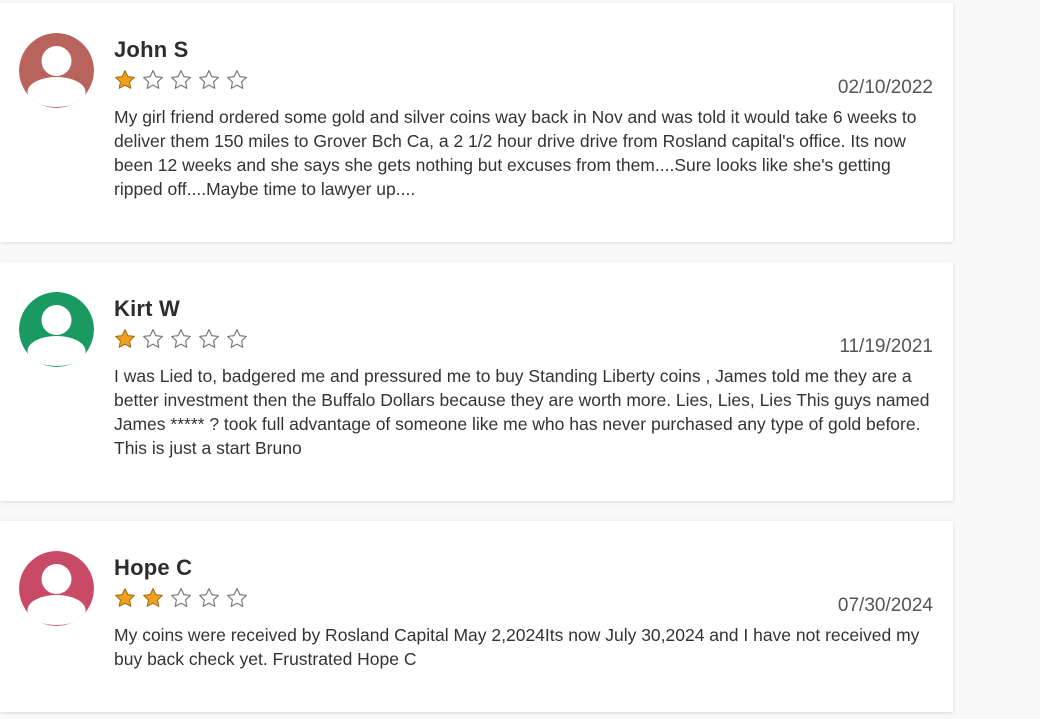 The image size is (1040, 719). I want to click on review-date: 02/10/2022, so click(885, 87).